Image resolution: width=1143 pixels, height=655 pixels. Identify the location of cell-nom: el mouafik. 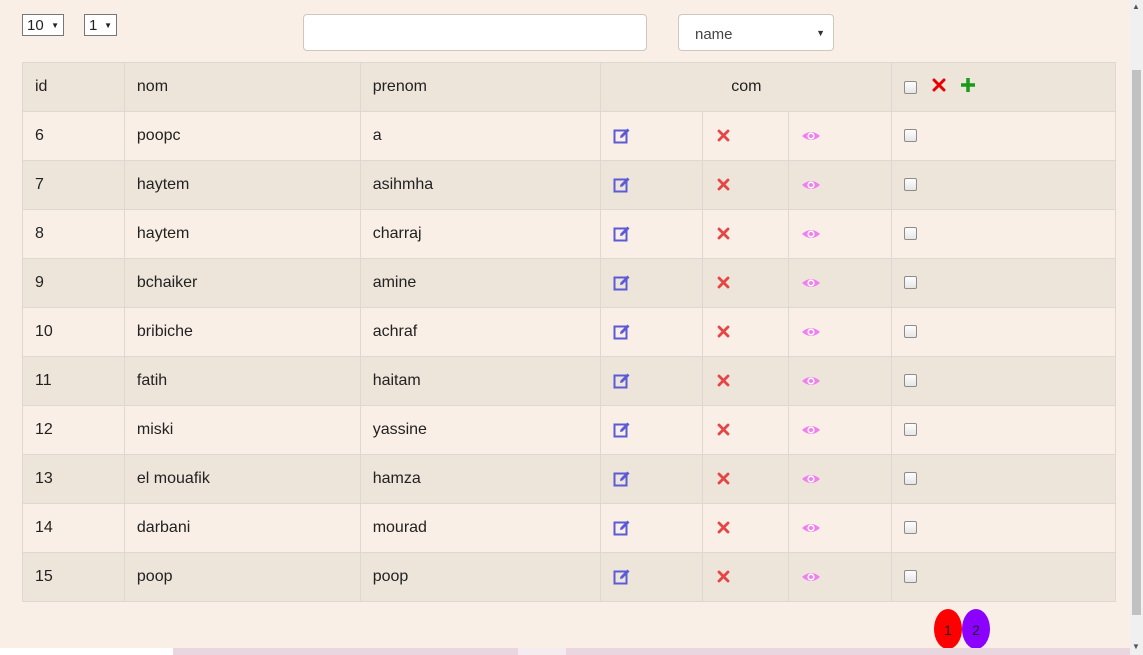
(242, 479).